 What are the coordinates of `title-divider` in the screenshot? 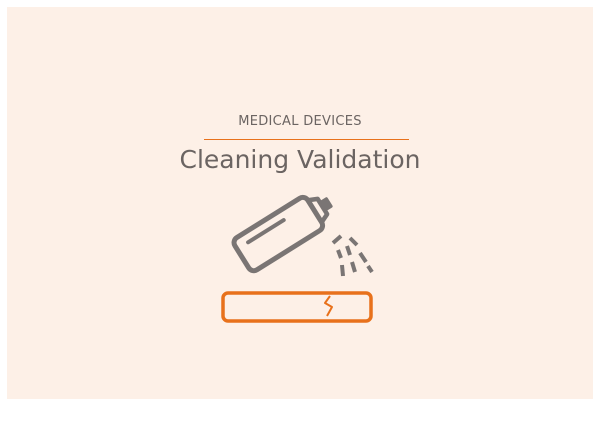 It's located at (306, 139).